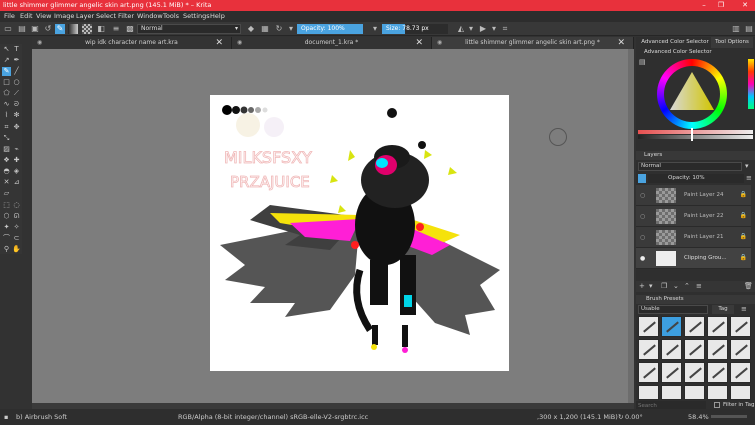  I want to click on size-slider: Size: 78.73 px, so click(415, 29).